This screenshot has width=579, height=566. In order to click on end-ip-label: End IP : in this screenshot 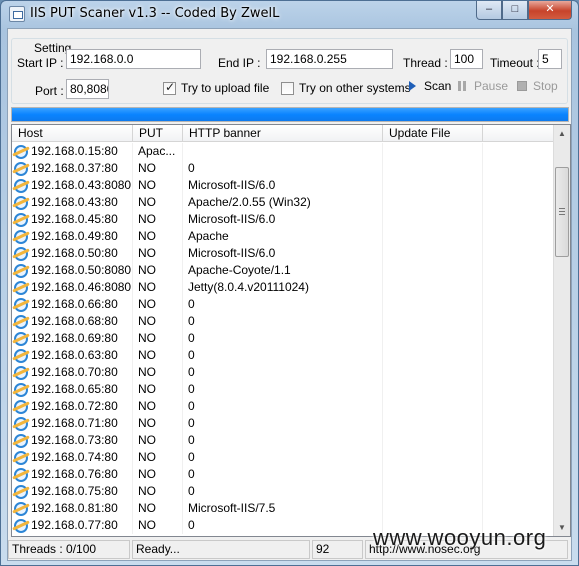, I will do `click(239, 63)`.